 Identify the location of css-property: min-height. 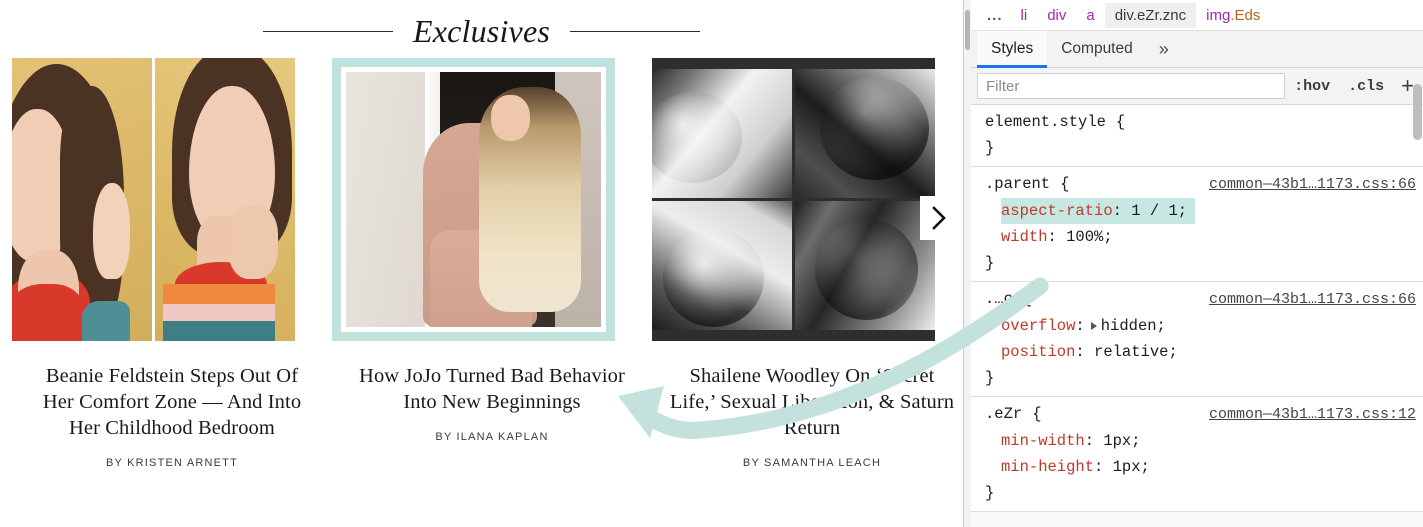
(1047, 467).